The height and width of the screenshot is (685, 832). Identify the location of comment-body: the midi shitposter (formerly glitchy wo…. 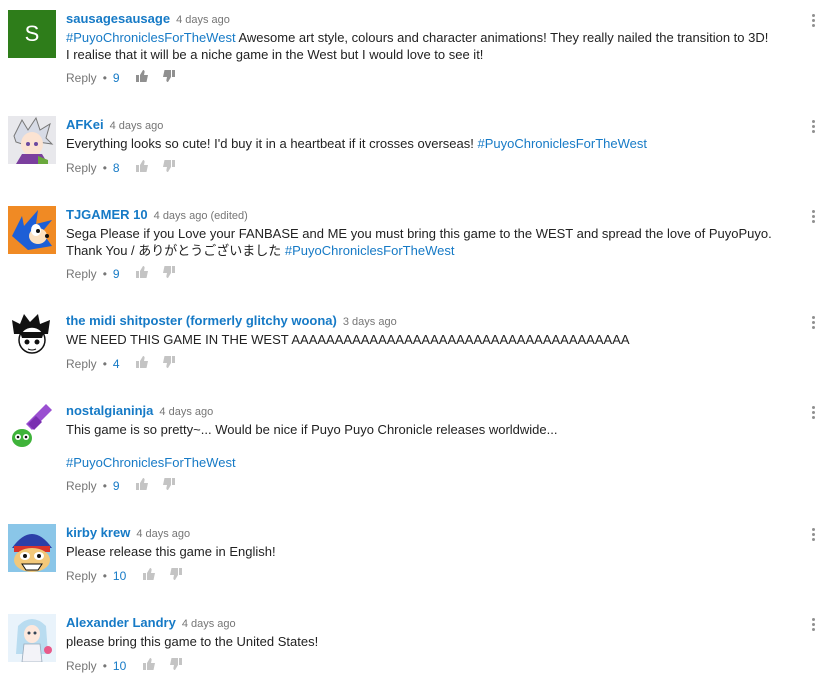
(429, 330).